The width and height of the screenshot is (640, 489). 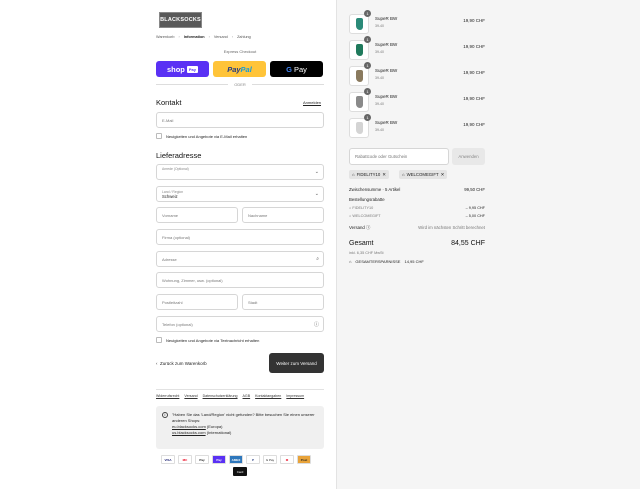 What do you see at coordinates (417, 216) in the screenshot?
I see `discount-row-2: ⌂ WELCOMEGIFT – 5,00 CHF` at bounding box center [417, 216].